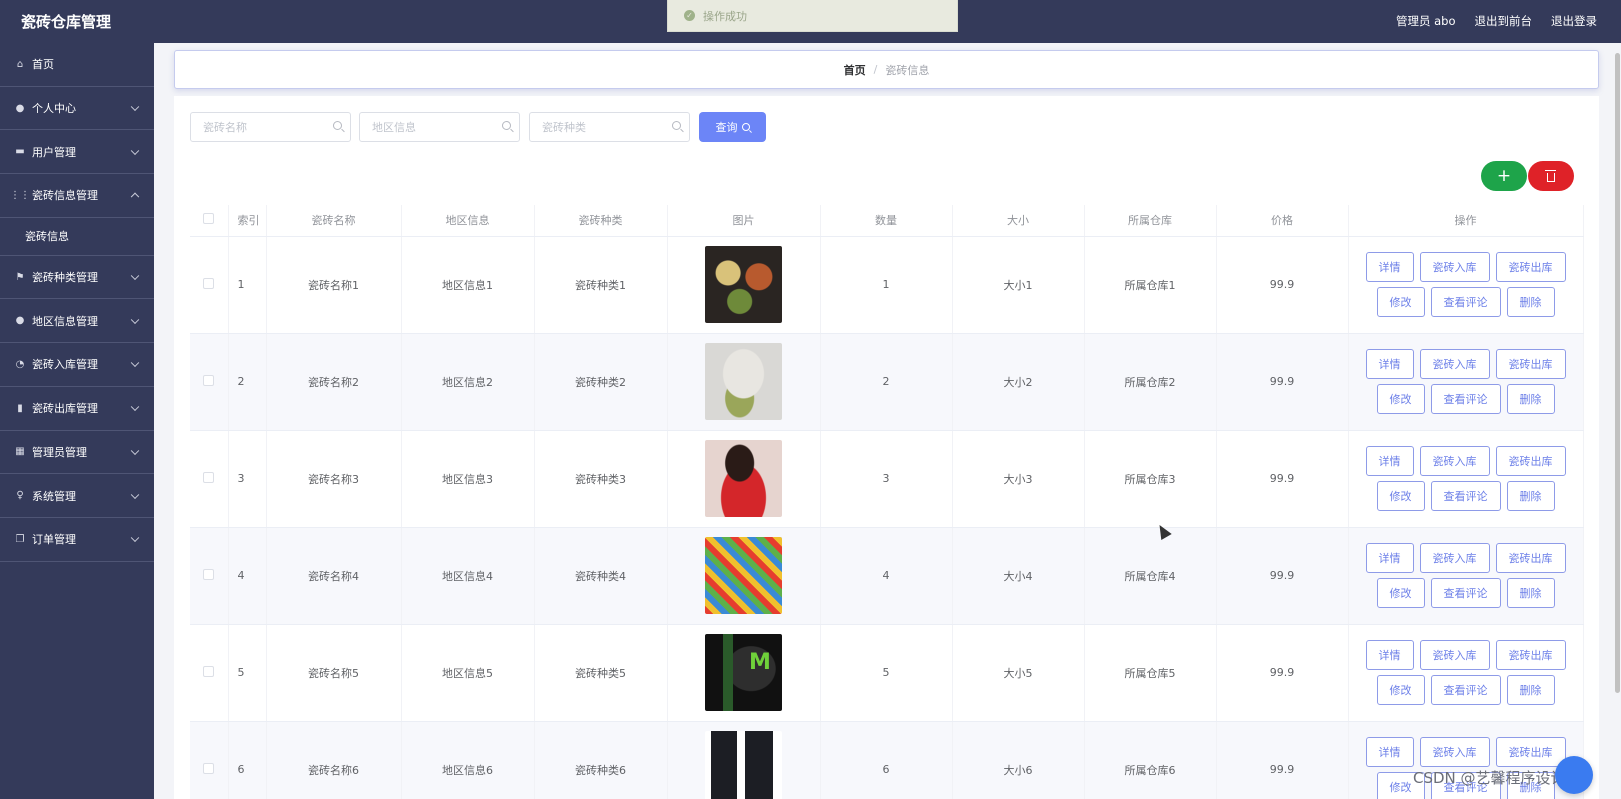 This screenshot has height=799, width=1621. What do you see at coordinates (209, 219) in the screenshot?
I see `select-all-checkbox` at bounding box center [209, 219].